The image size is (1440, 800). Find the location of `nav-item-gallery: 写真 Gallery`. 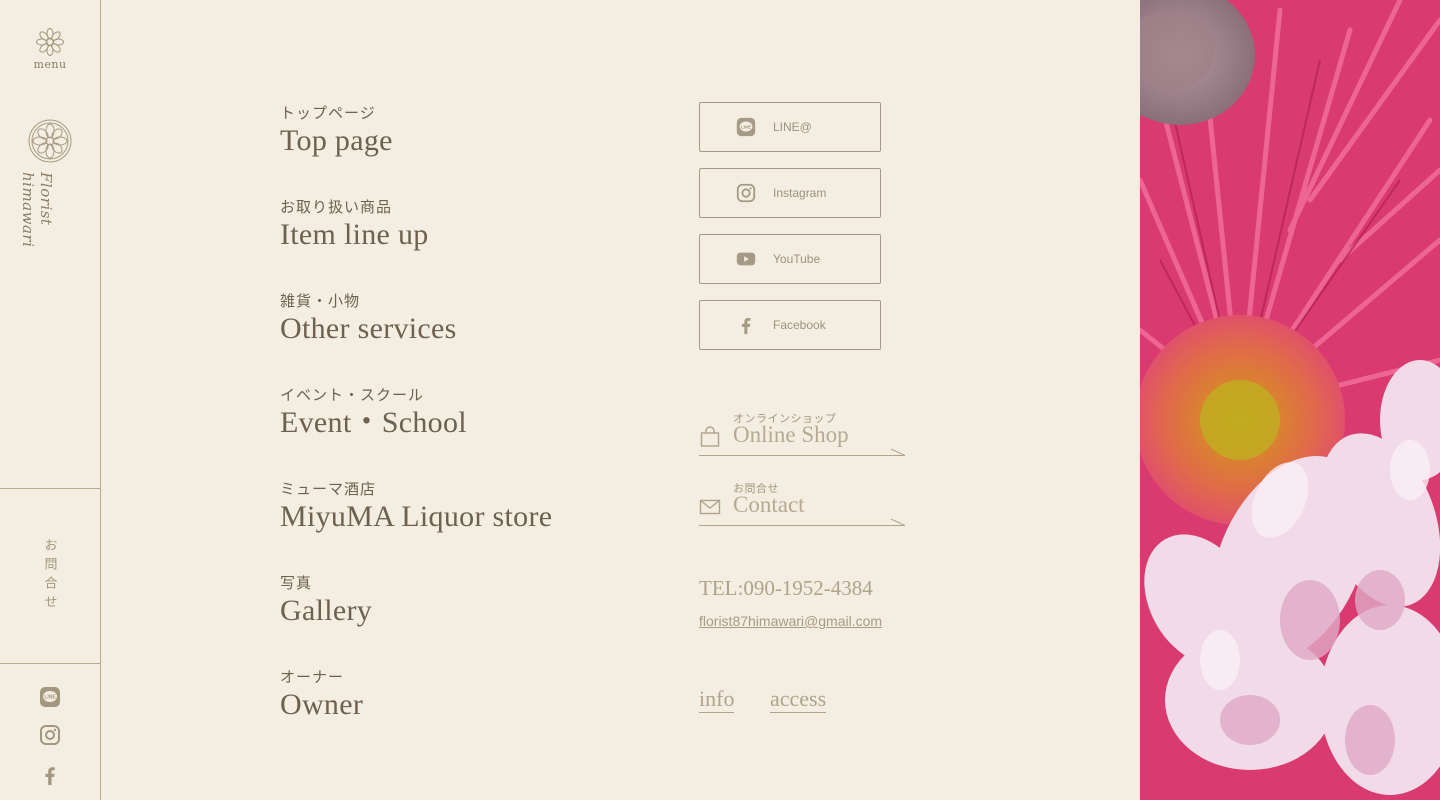

nav-item-gallery: 写真 Gallery is located at coordinates (470, 619).